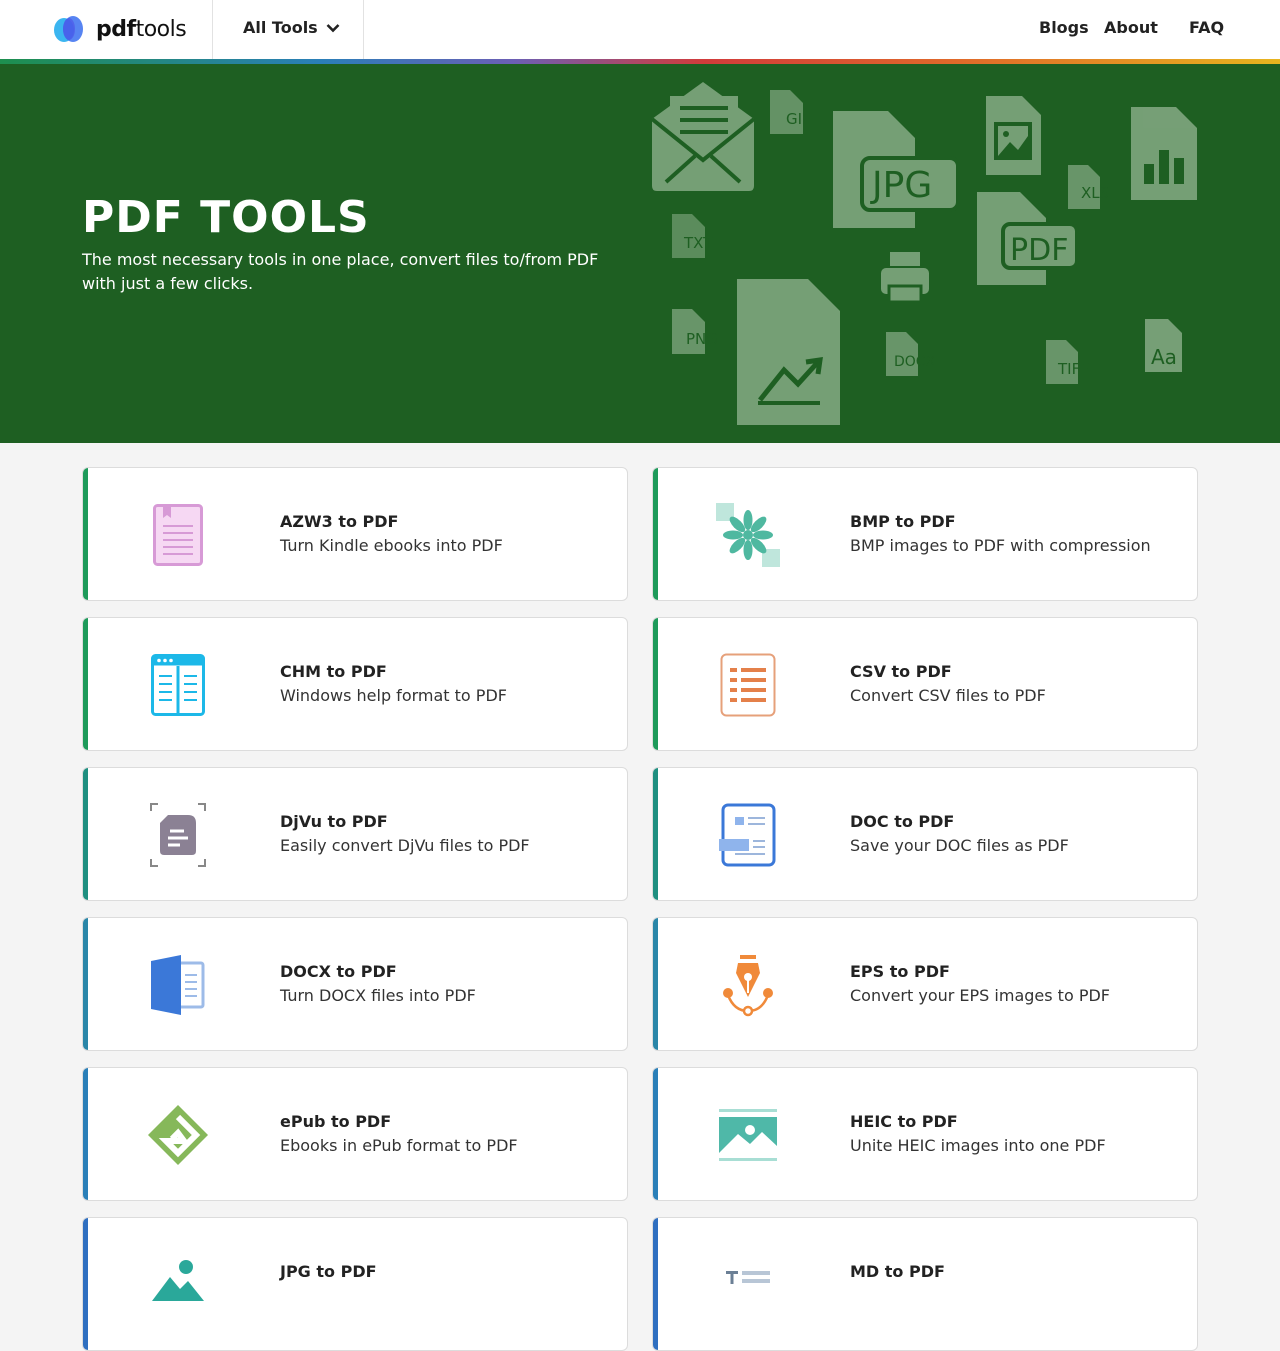 The image size is (1280, 1351). What do you see at coordinates (798, 119) in the screenshot?
I see `gif-badge: GIF` at bounding box center [798, 119].